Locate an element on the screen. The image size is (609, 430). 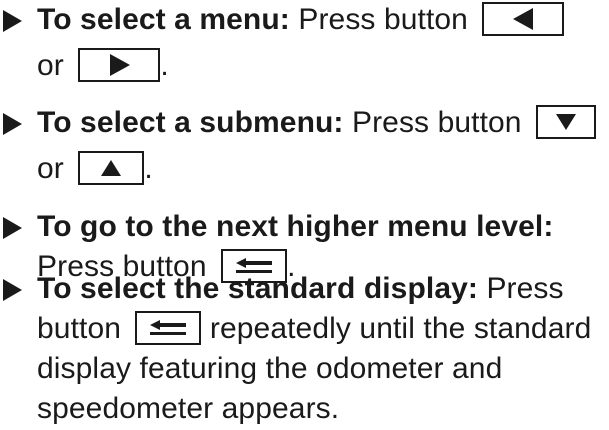
back-icon is located at coordinates (168, 327).